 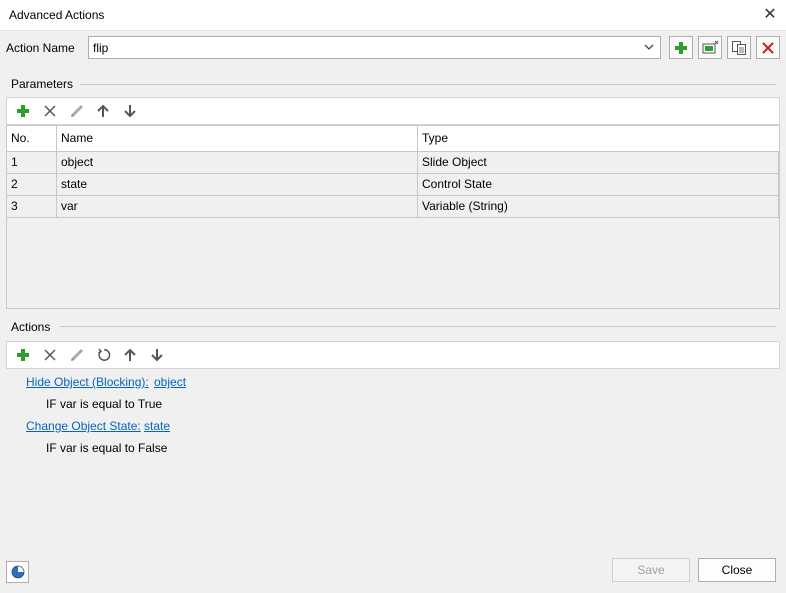 What do you see at coordinates (32, 207) in the screenshot?
I see `cell-no: 3` at bounding box center [32, 207].